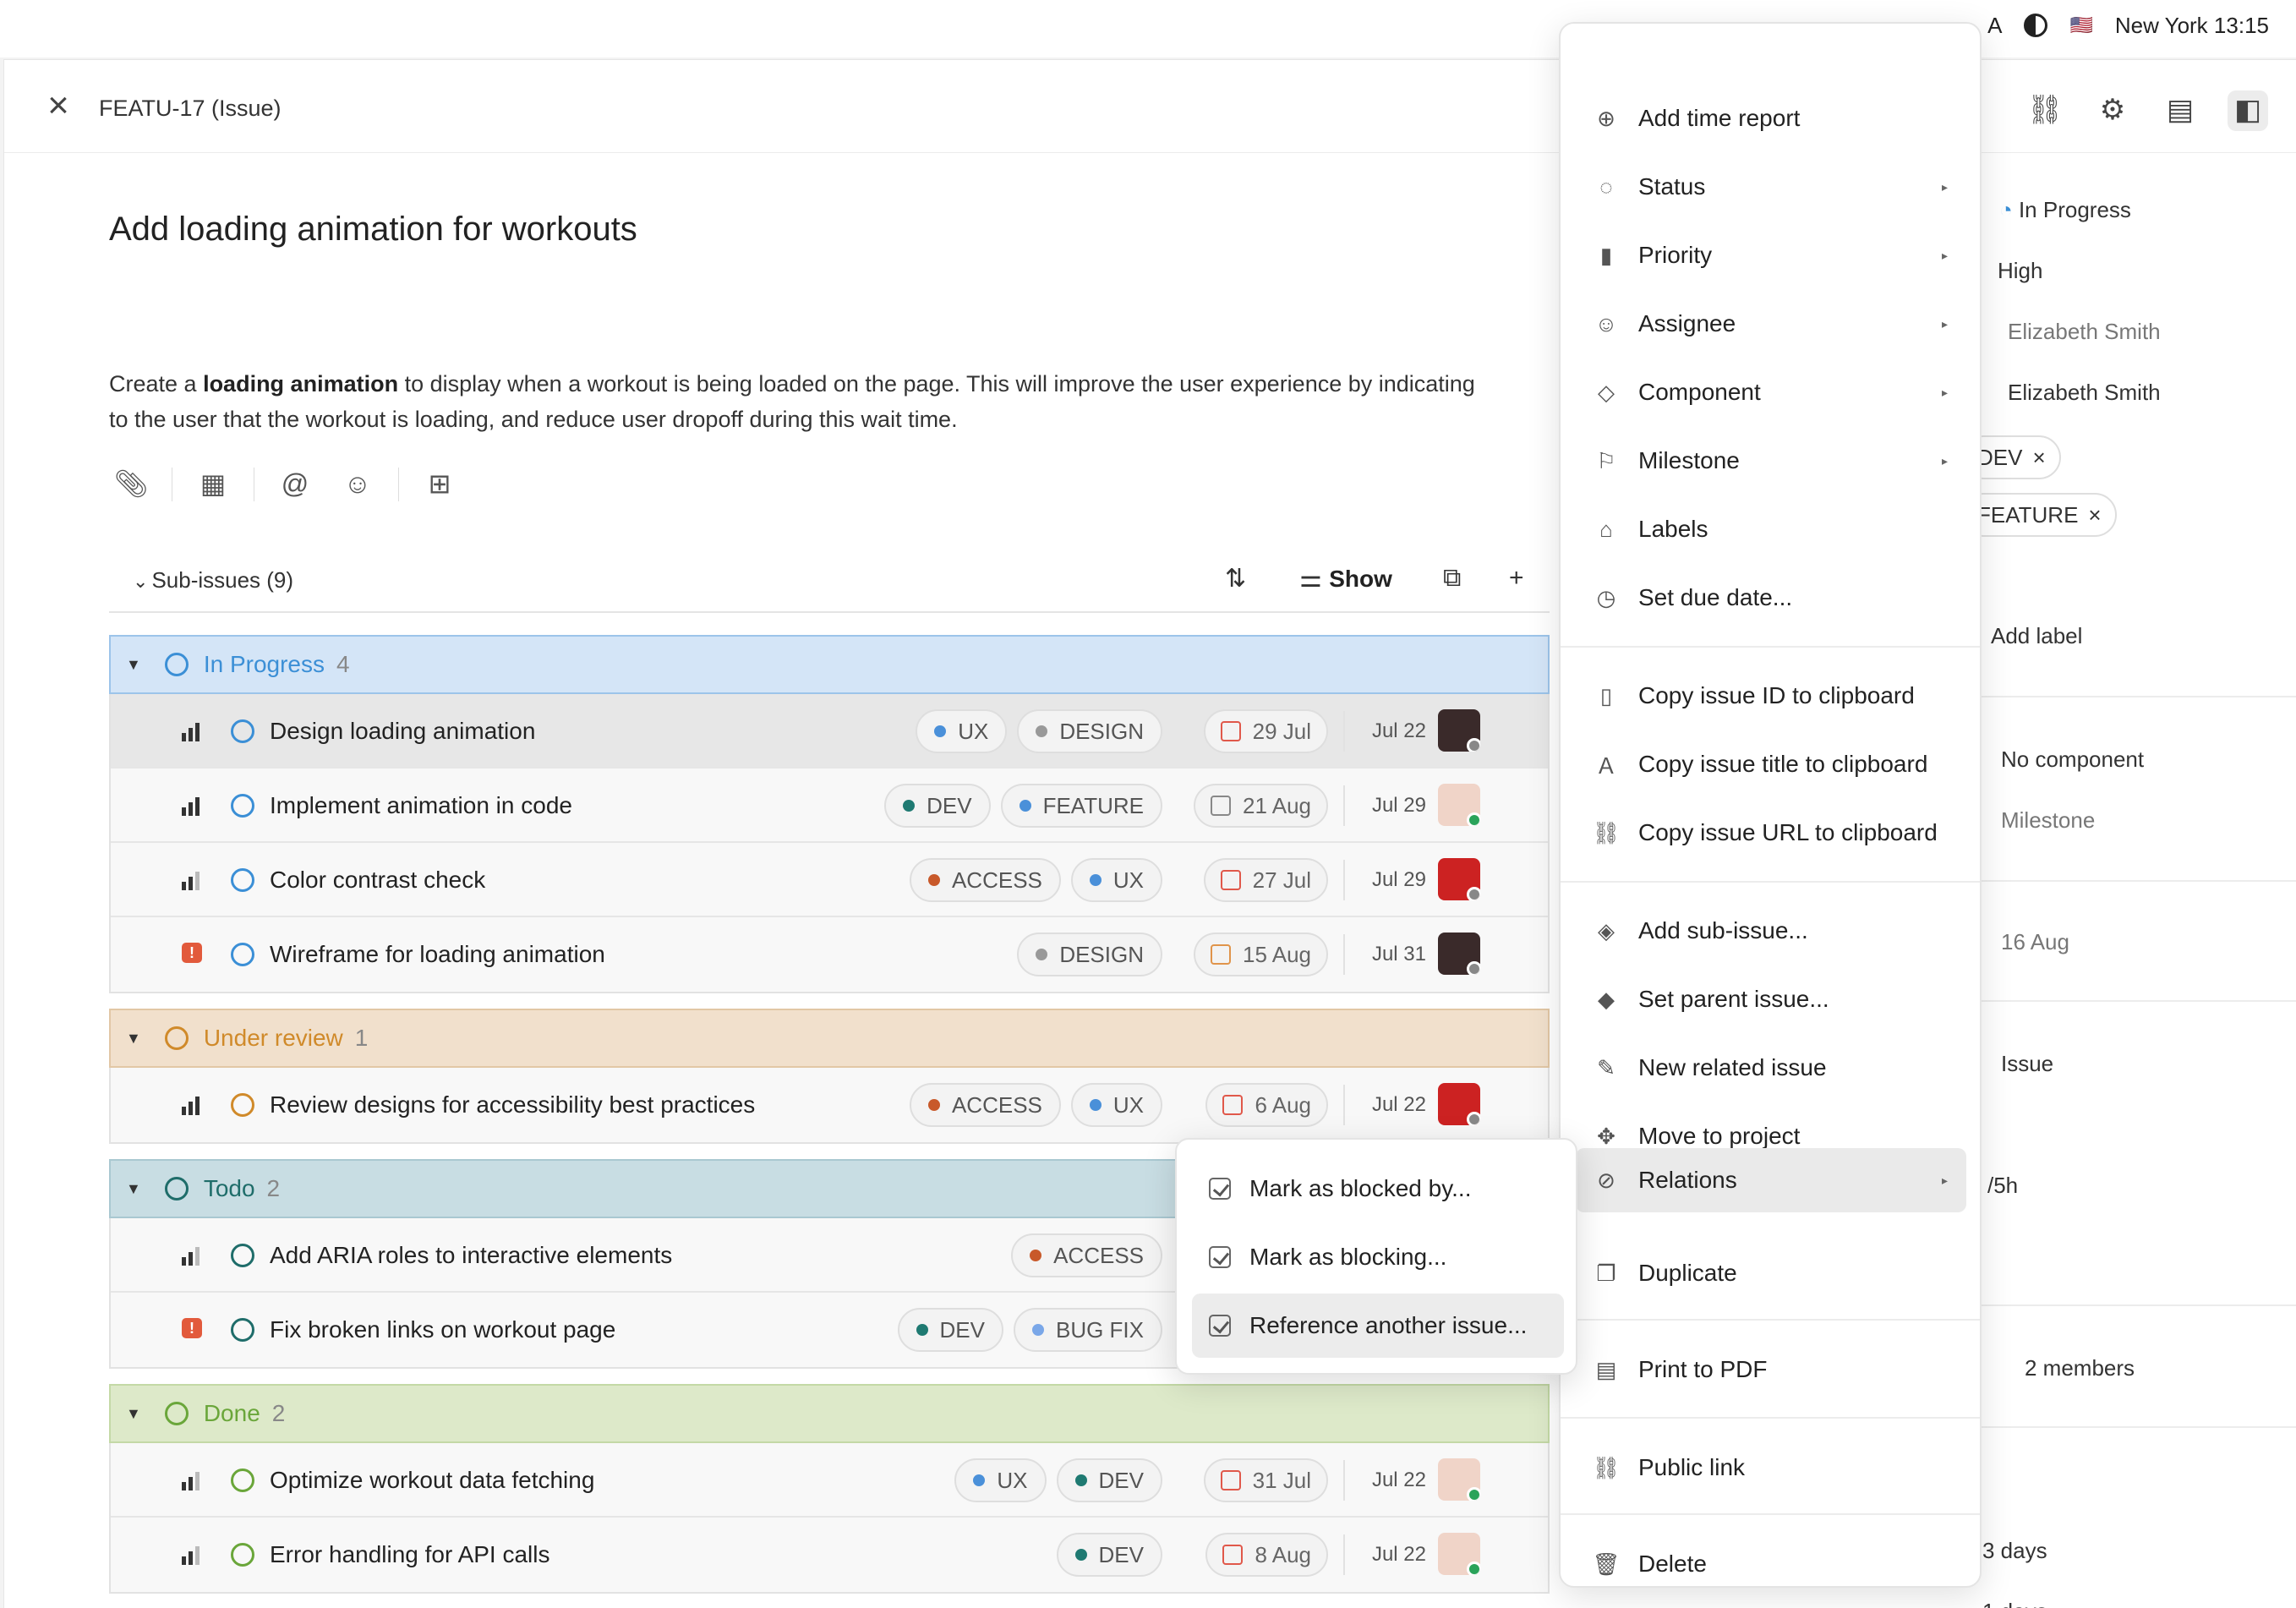 The width and height of the screenshot is (2296, 1608). Describe the element at coordinates (1771, 1468) in the screenshot. I see `menu-public-link: ⛓ Public link` at that location.